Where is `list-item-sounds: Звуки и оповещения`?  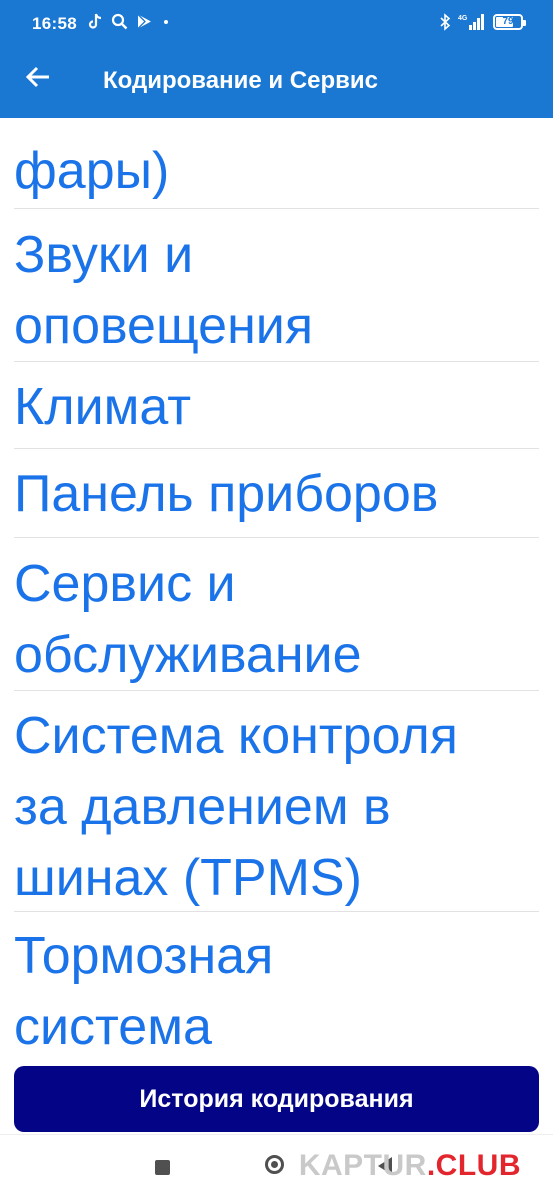 list-item-sounds: Звуки и оповещения is located at coordinates (276, 291).